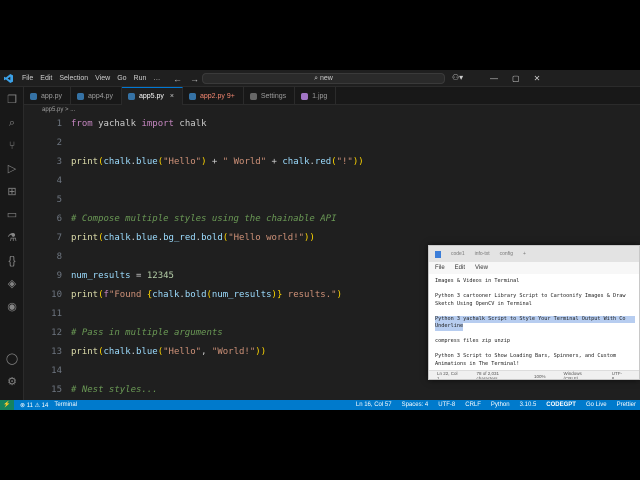 The height and width of the screenshot is (480, 640). Describe the element at coordinates (12, 123) in the screenshot. I see `search-sidebar-icon: ⌕` at that location.